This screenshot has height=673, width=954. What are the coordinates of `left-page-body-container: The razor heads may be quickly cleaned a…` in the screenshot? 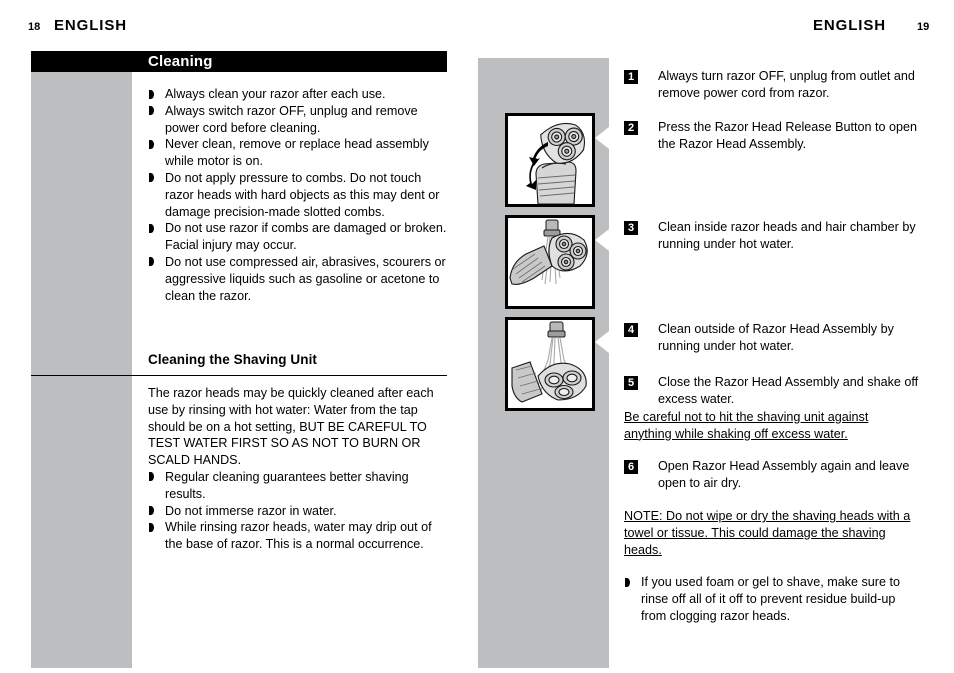 It's located at (298, 469).